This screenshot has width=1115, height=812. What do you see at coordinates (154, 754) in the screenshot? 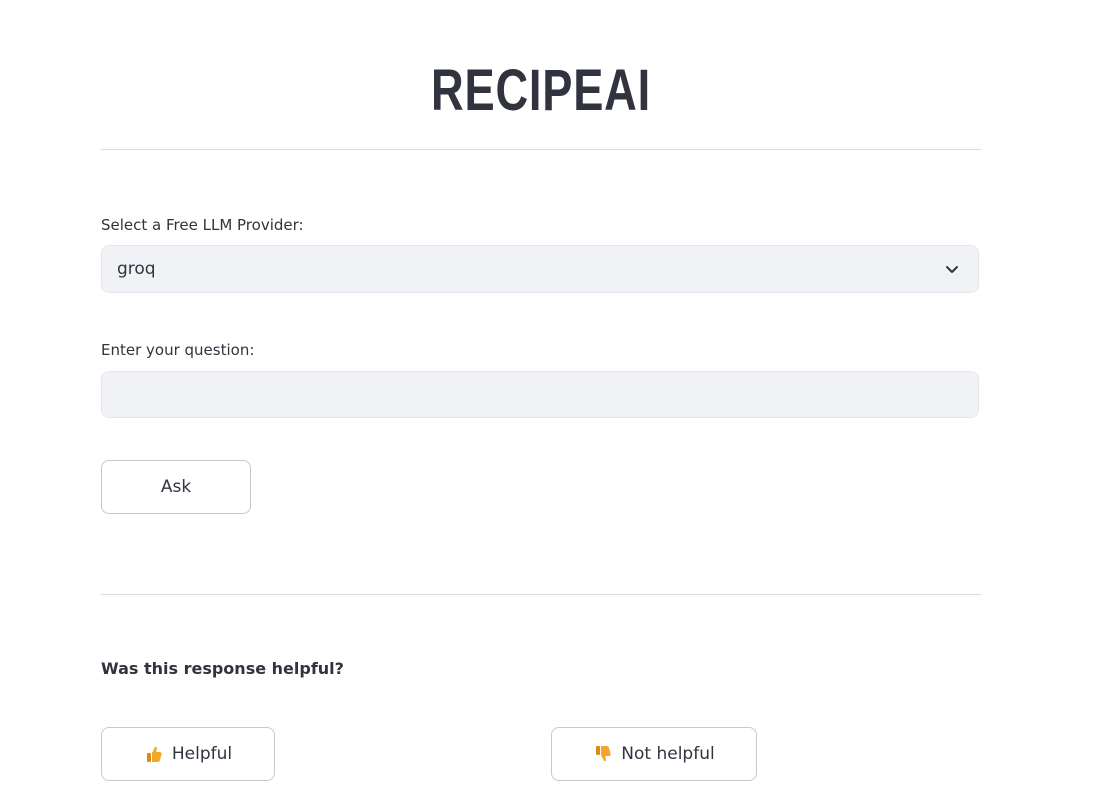
I see `thumbs-up-icon` at bounding box center [154, 754].